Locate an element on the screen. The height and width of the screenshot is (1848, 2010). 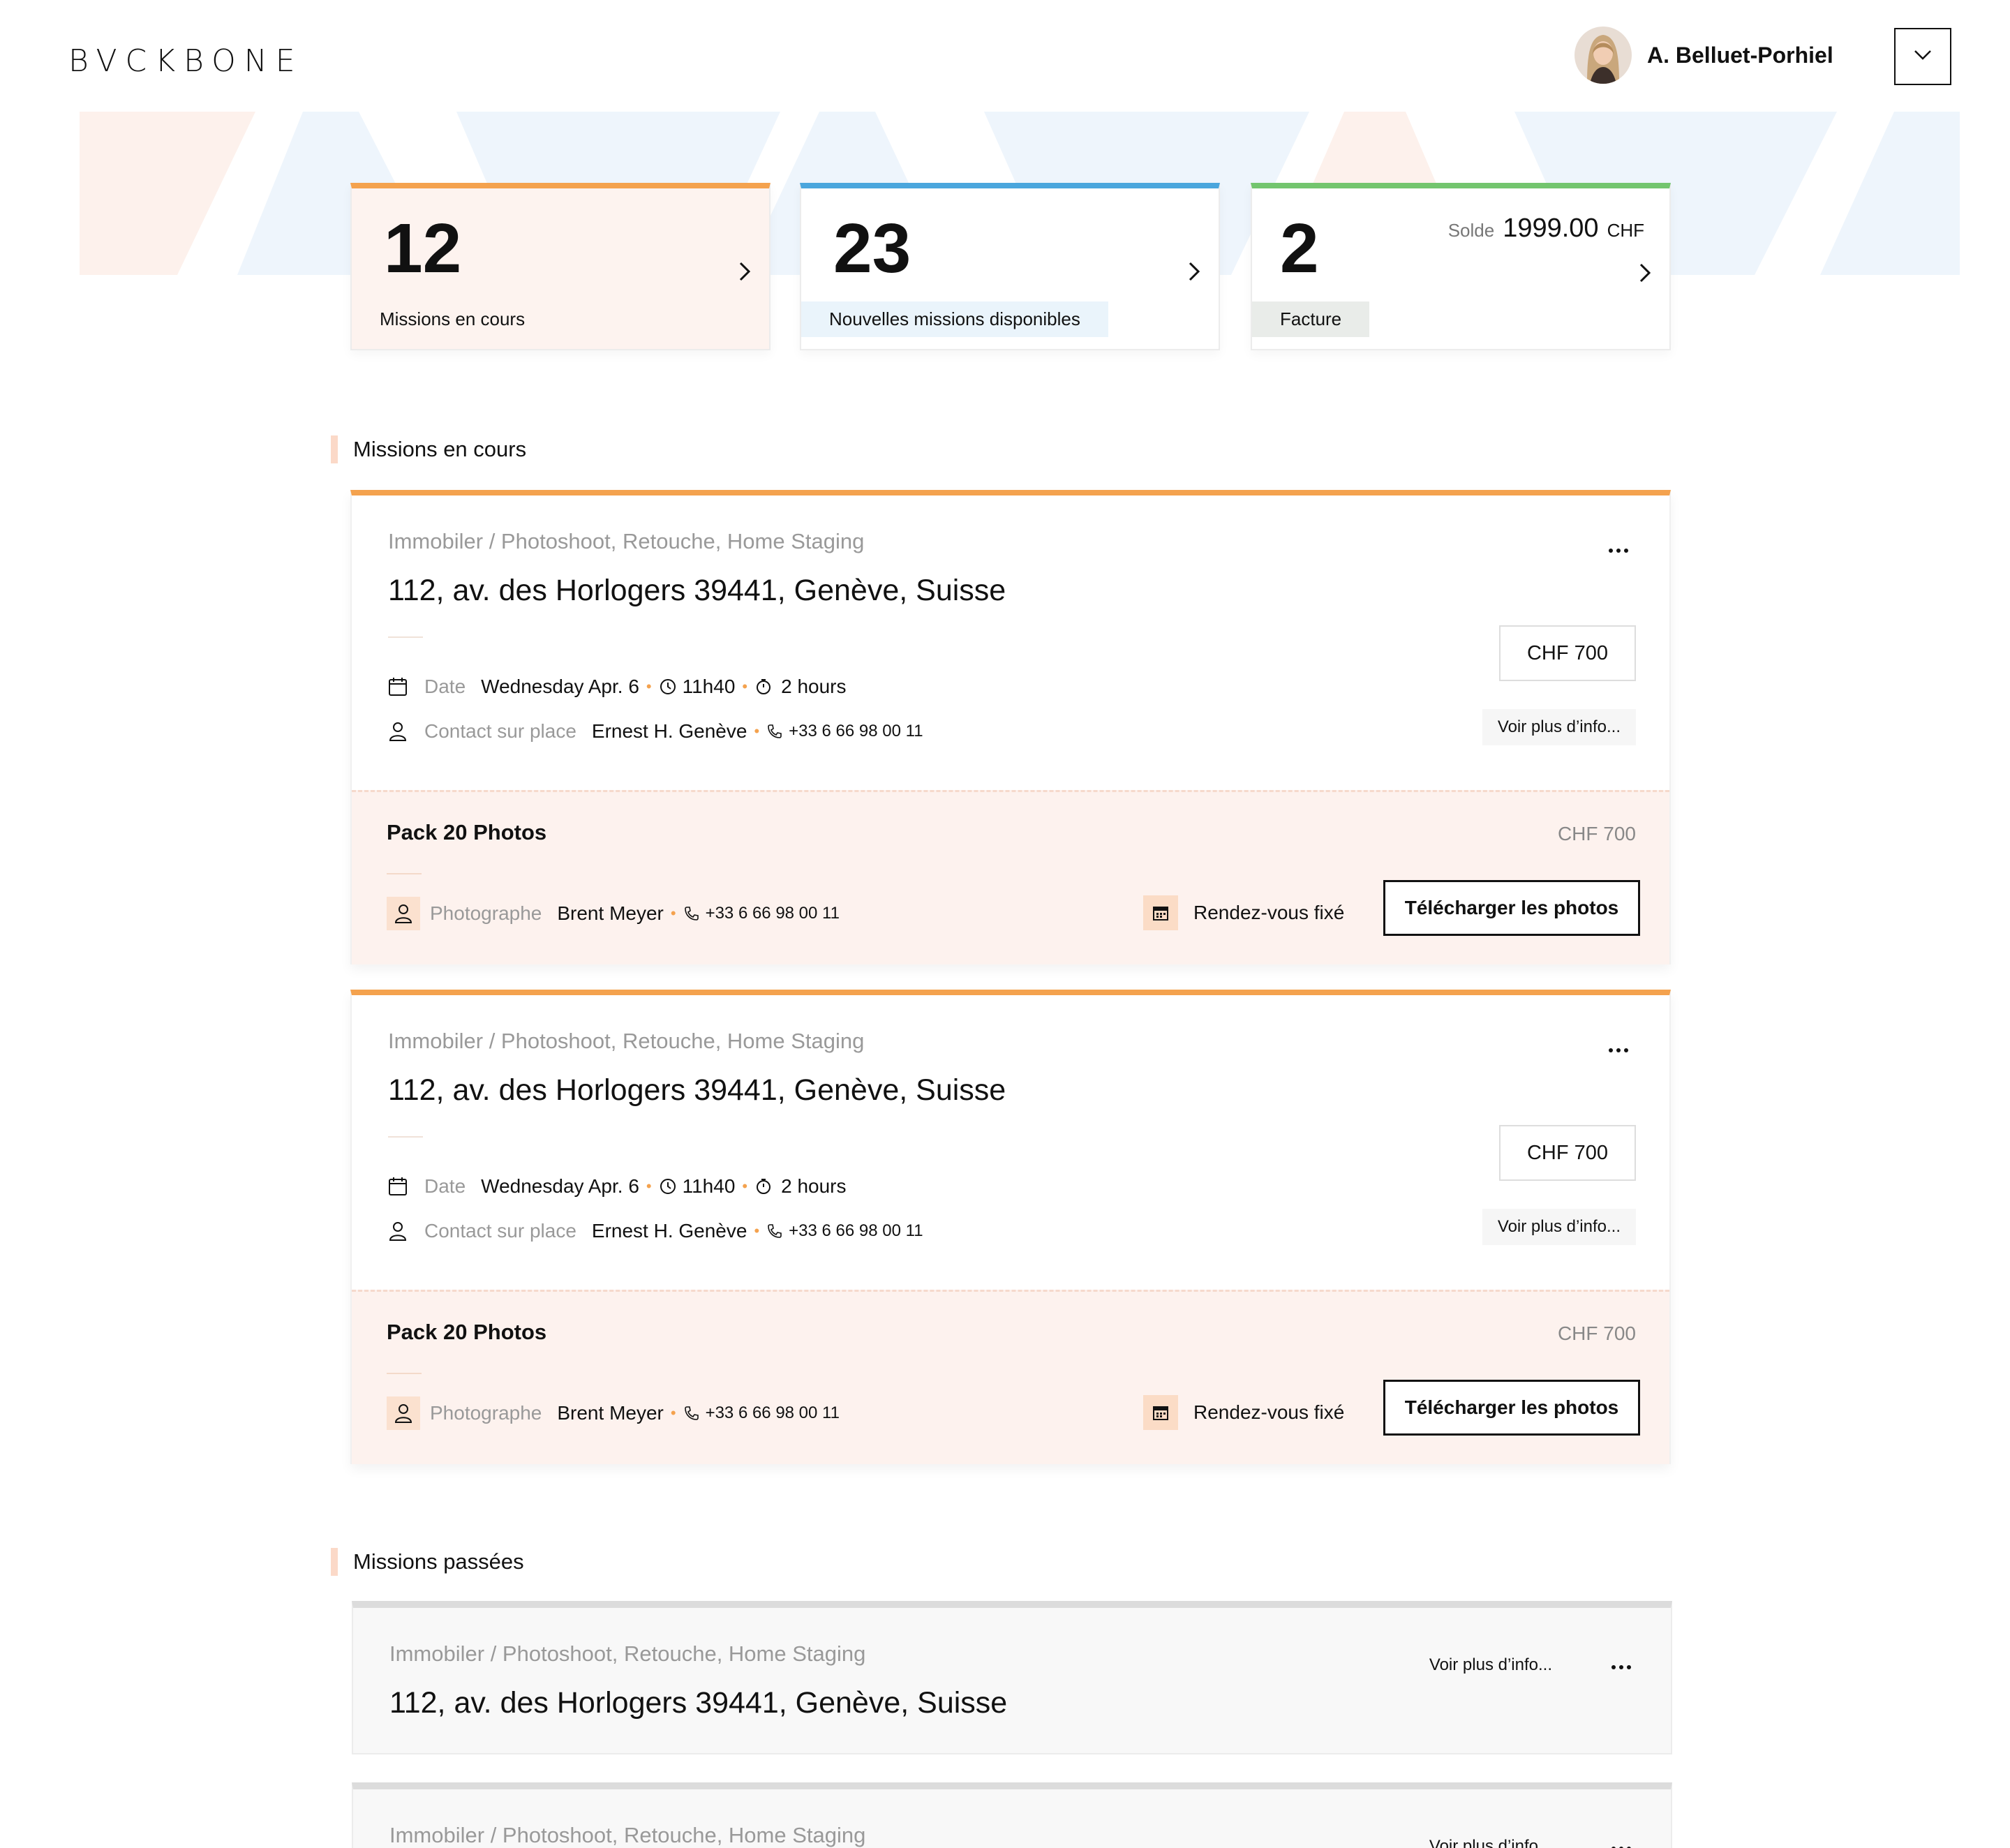
mission-duration: 2 hours is located at coordinates (814, 1186).